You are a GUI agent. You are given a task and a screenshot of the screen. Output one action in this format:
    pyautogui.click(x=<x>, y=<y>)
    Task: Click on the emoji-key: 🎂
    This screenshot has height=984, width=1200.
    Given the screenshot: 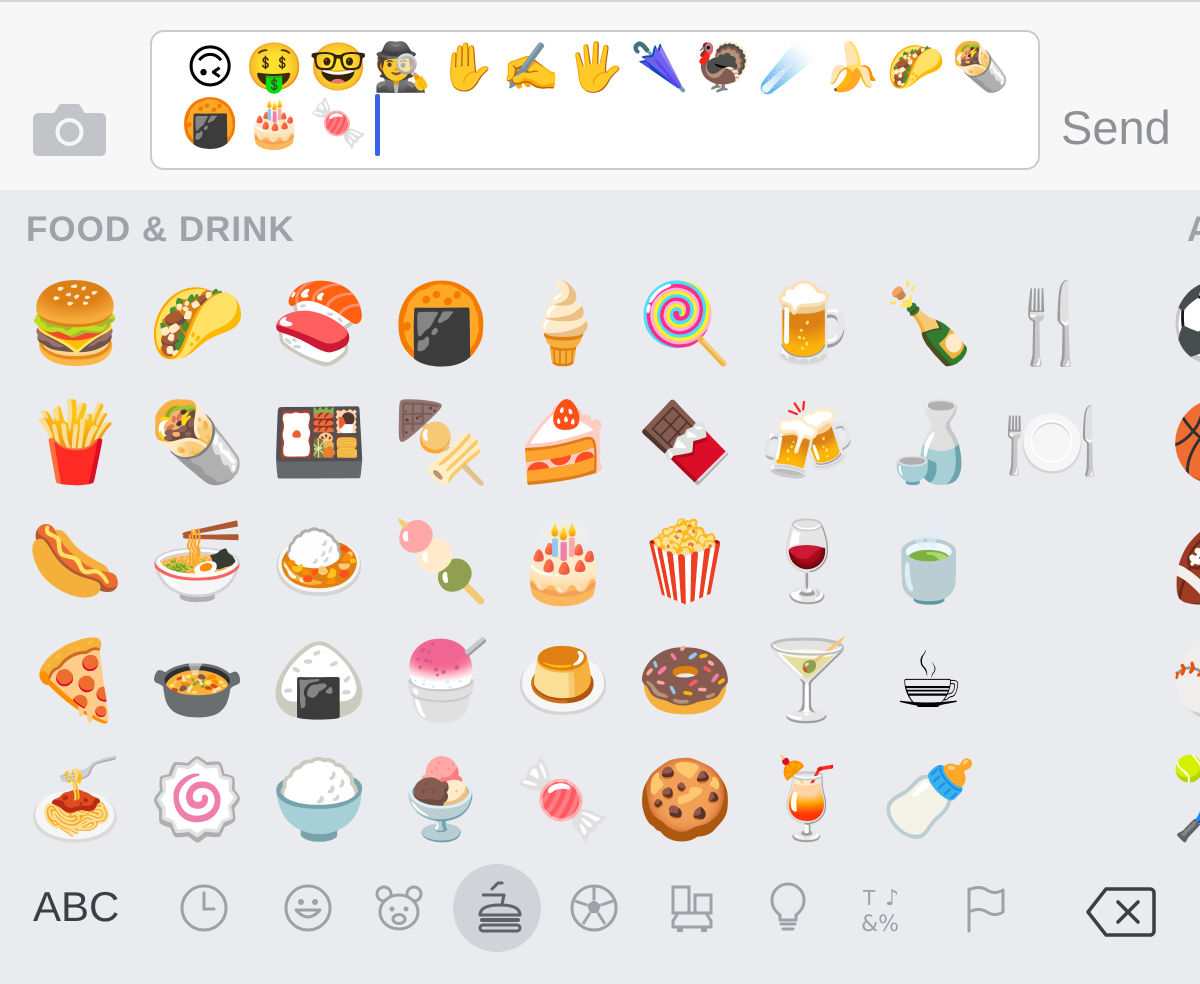 What is the action you would take?
    pyautogui.click(x=563, y=561)
    